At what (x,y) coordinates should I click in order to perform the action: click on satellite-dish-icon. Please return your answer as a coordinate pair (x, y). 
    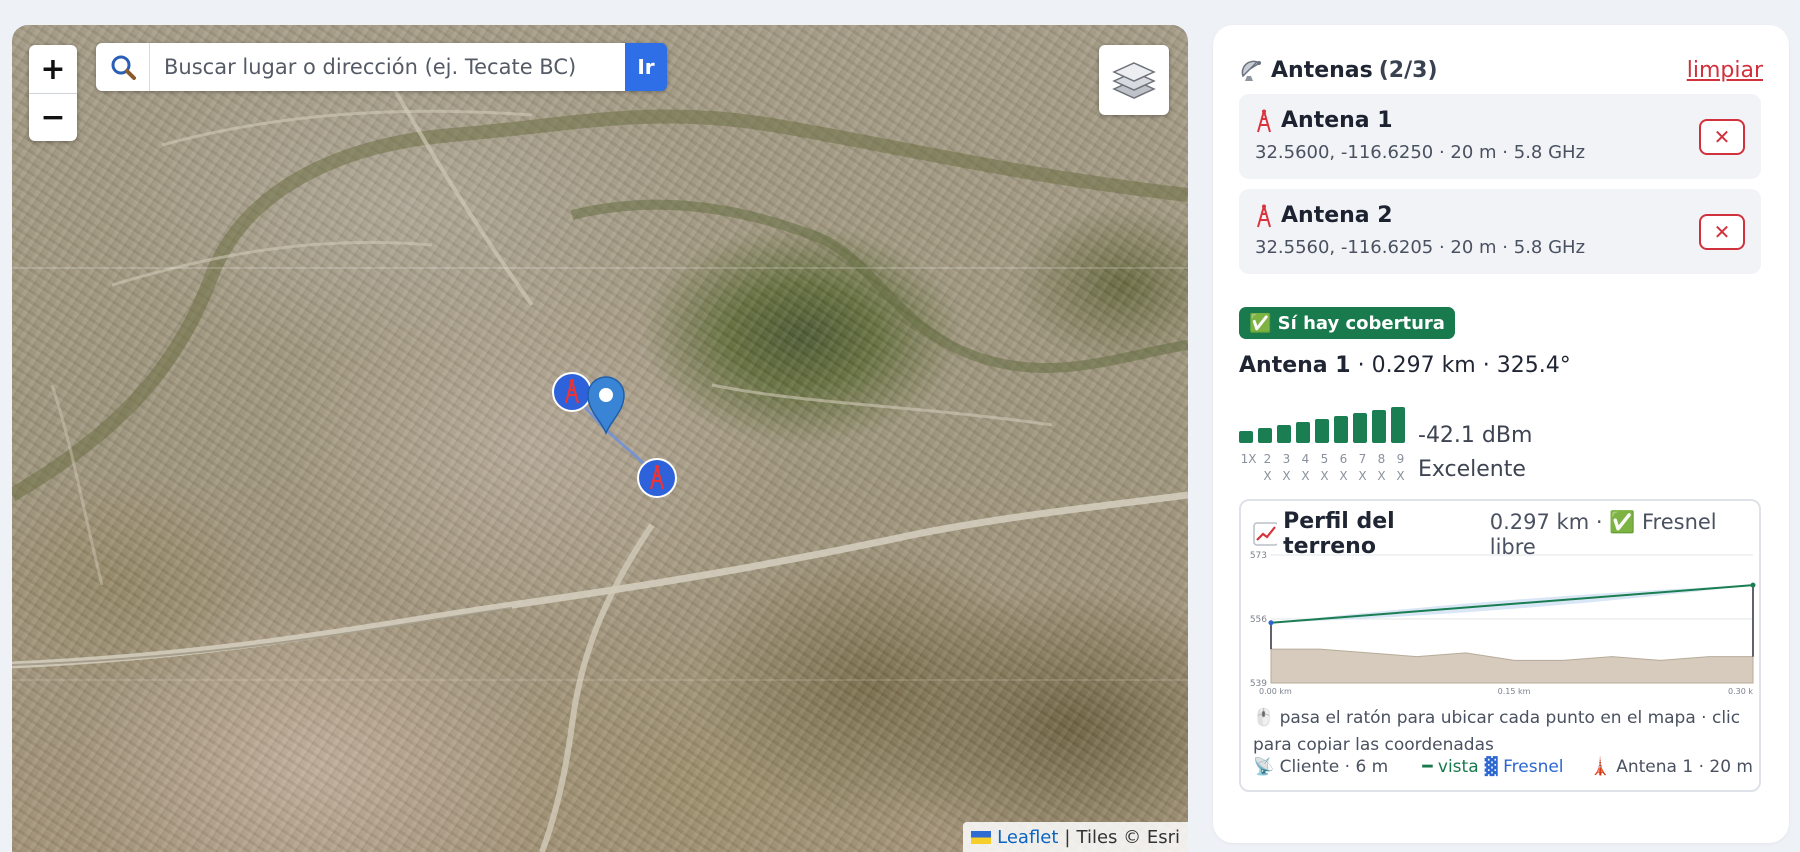
    Looking at the image, I should click on (1251, 70).